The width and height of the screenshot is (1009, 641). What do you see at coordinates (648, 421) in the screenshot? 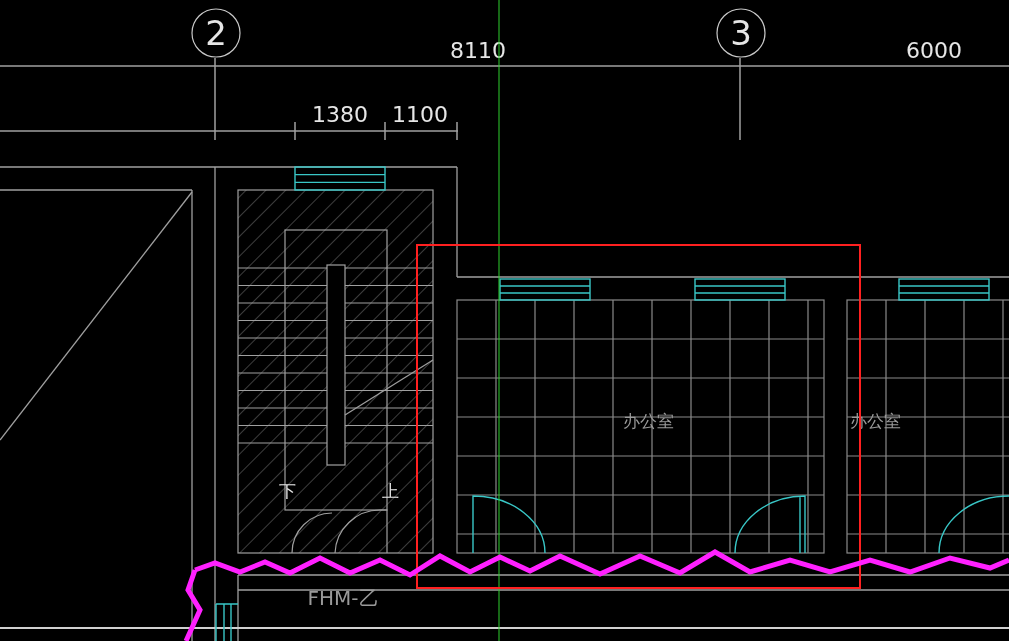
I see `room-label: 办公室` at bounding box center [648, 421].